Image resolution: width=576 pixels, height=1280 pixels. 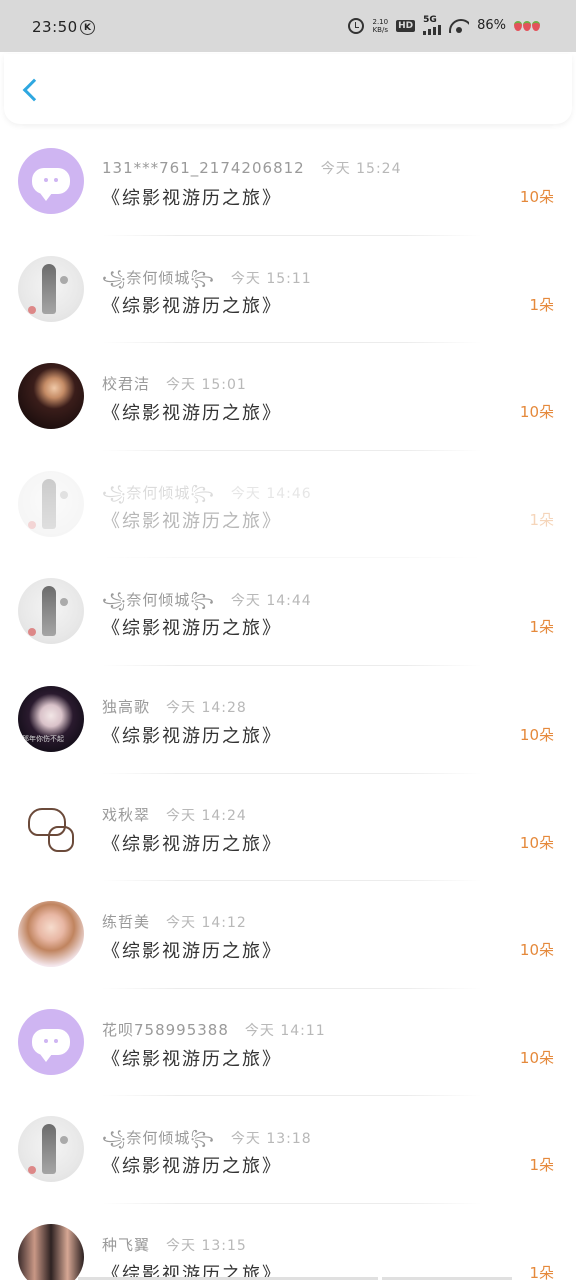 I want to click on user-name-text: 131***761_2174206812, so click(x=203, y=168).